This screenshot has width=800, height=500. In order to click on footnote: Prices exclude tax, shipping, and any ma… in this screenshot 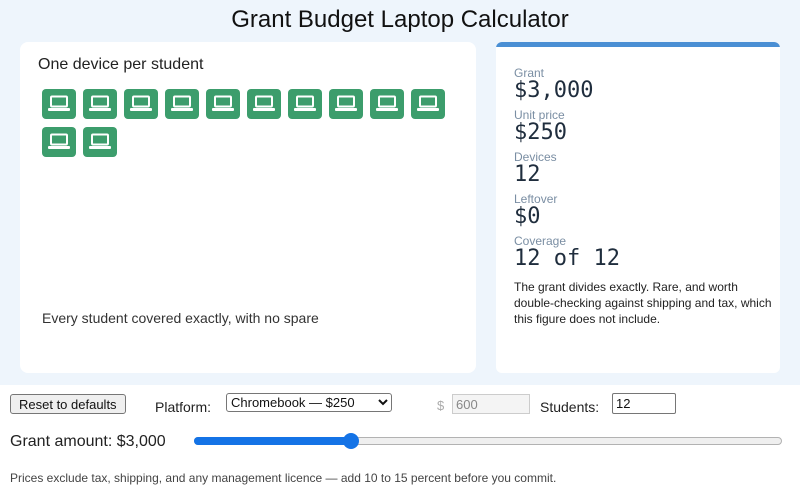, I will do `click(283, 478)`.